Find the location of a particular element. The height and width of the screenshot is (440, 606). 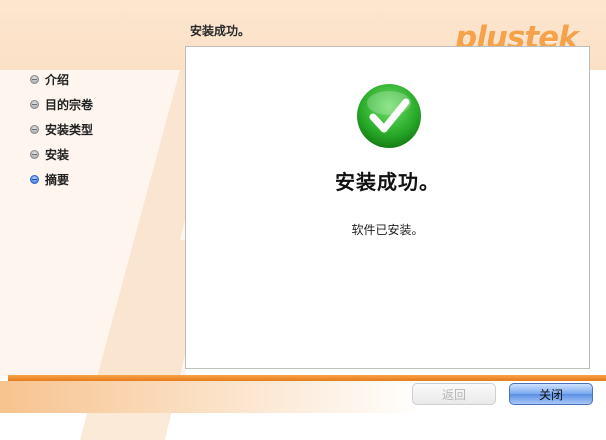

result-message: 软件已安装。 is located at coordinates (387, 230).